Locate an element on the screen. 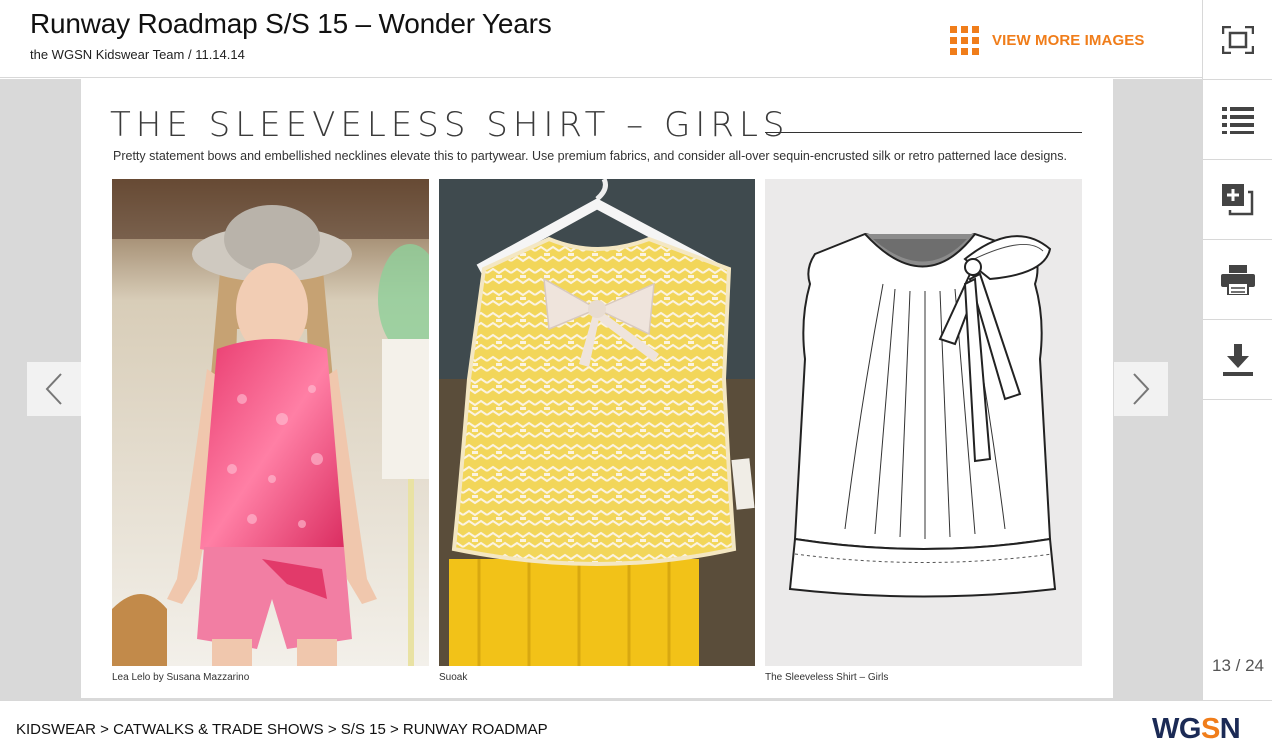 This screenshot has height=747, width=1272. heading-rule is located at coordinates (923, 132).